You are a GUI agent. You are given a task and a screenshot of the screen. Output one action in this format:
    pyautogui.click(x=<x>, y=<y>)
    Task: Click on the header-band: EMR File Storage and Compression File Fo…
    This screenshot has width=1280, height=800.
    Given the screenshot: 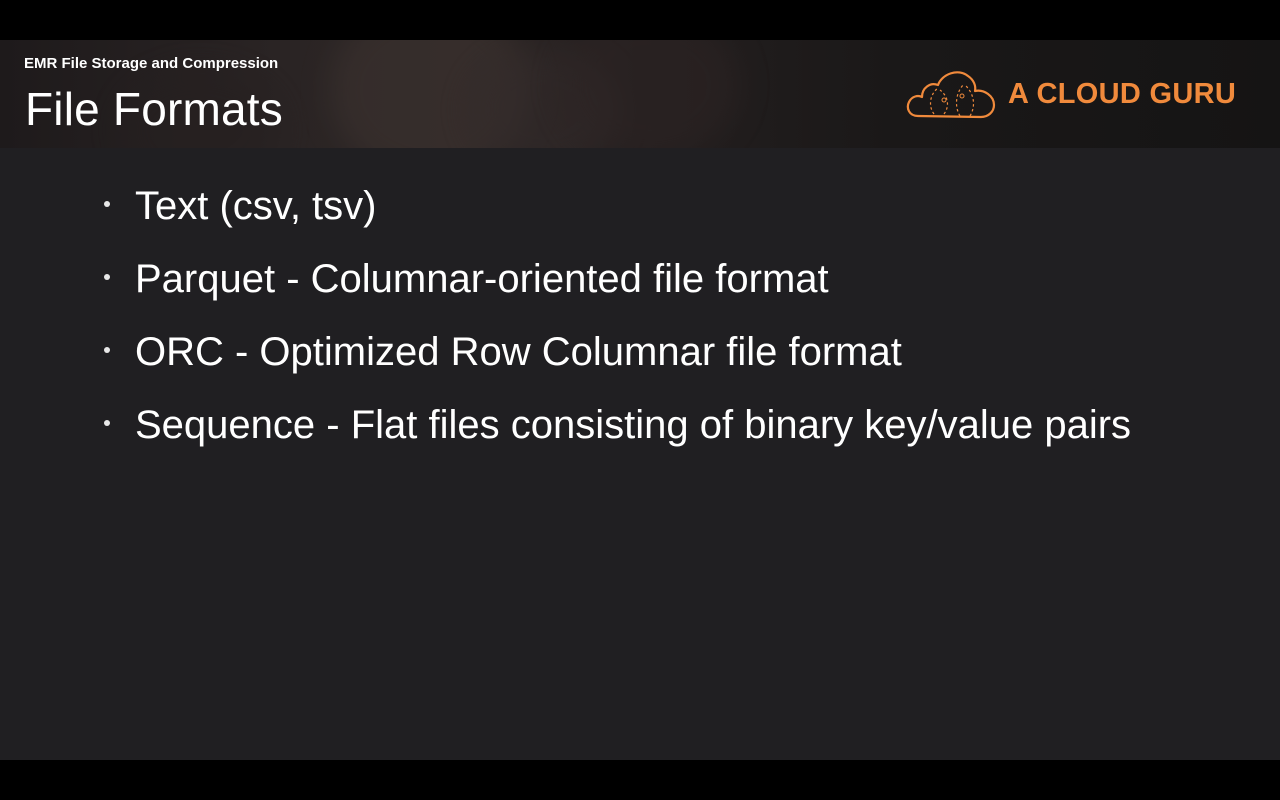 What is the action you would take?
    pyautogui.click(x=640, y=94)
    